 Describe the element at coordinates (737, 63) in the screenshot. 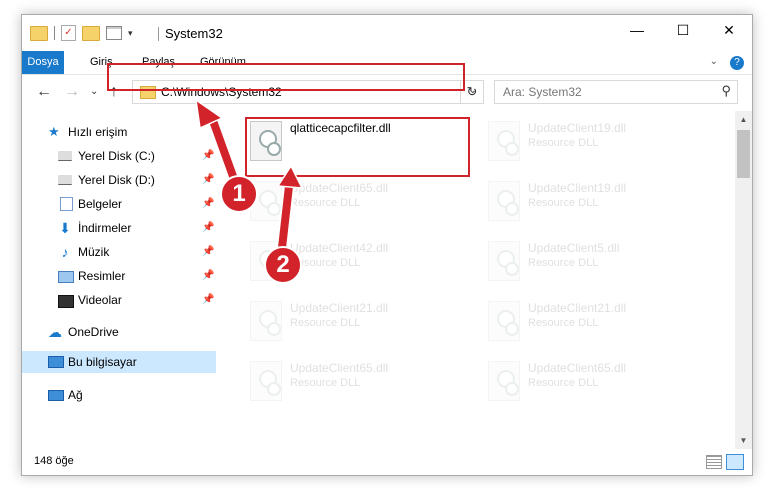

I see `help-icon: ?` at that location.